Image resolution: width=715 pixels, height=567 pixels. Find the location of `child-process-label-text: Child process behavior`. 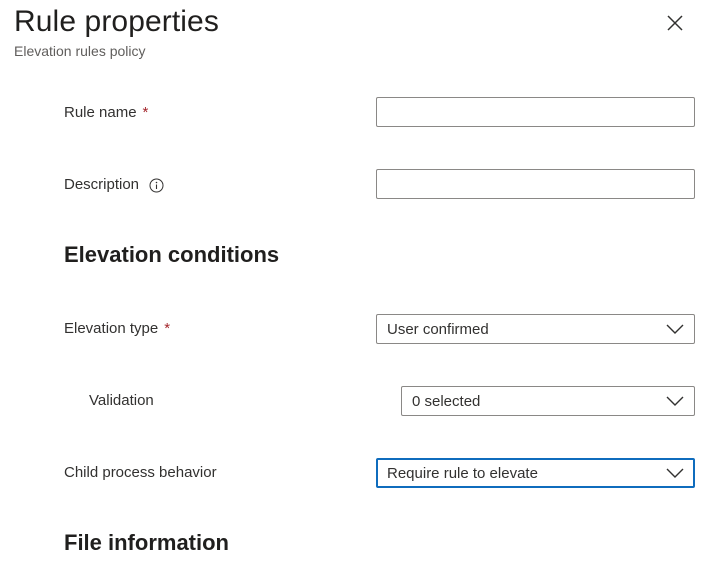

child-process-label-text: Child process behavior is located at coordinates (140, 472).